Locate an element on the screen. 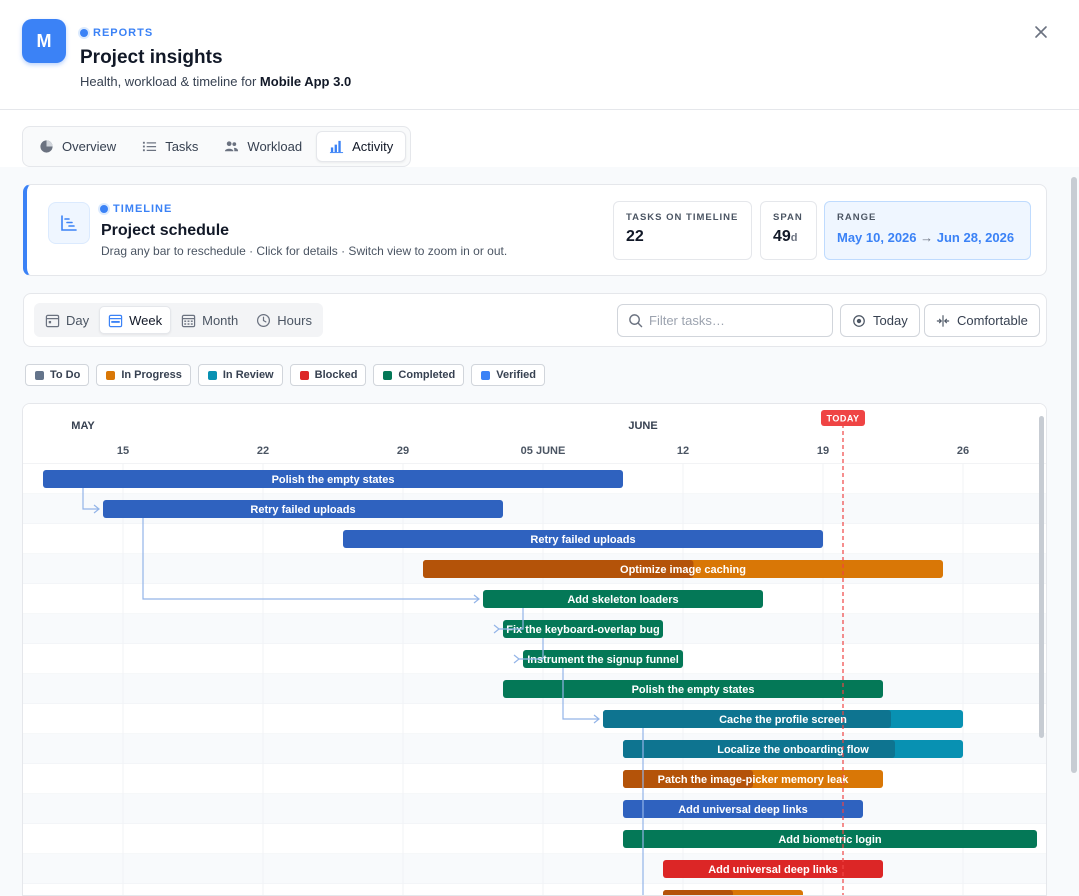 The height and width of the screenshot is (896, 1079). tab-activity: Activity is located at coordinates (361, 146).